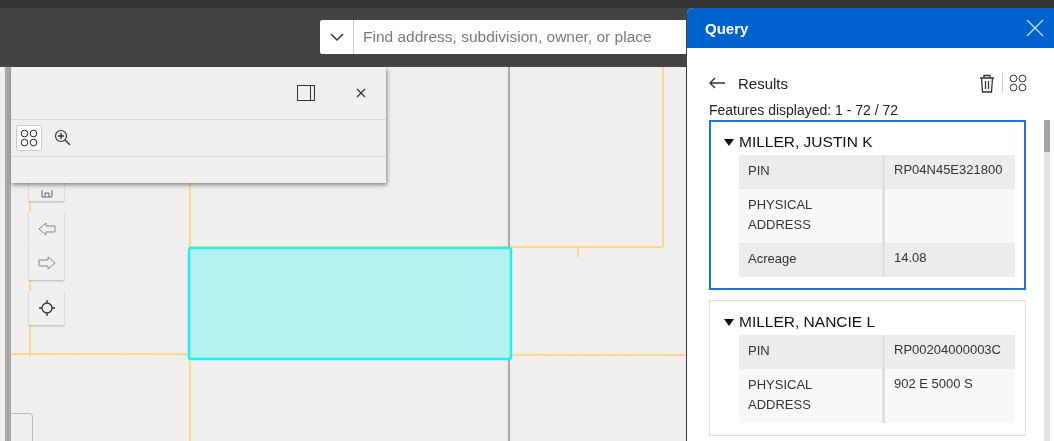 This screenshot has width=1054, height=441. What do you see at coordinates (807, 322) in the screenshot?
I see `owner-name: MILLER, NANCIE L` at bounding box center [807, 322].